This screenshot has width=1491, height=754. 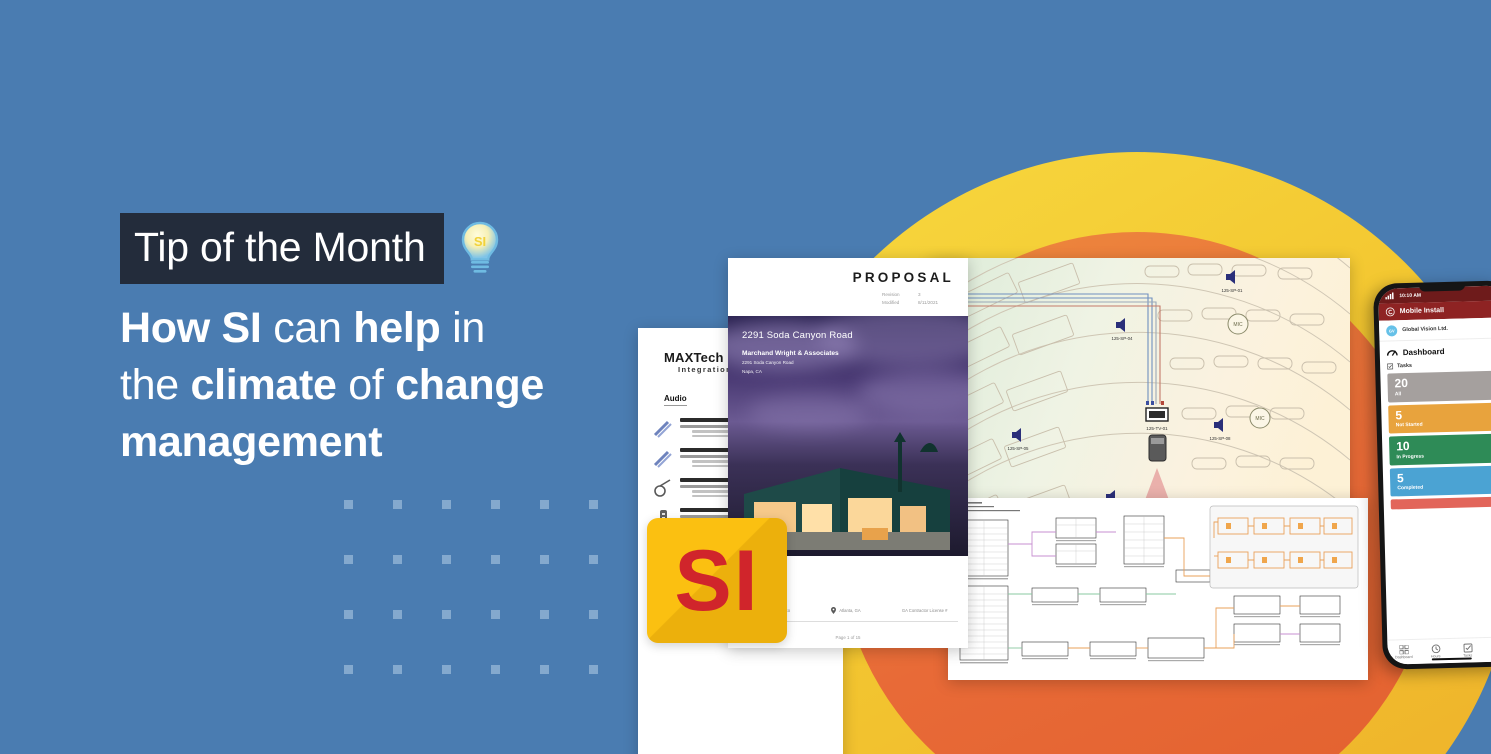 I want to click on equipment-doc-section: Audio, so click(x=675, y=400).